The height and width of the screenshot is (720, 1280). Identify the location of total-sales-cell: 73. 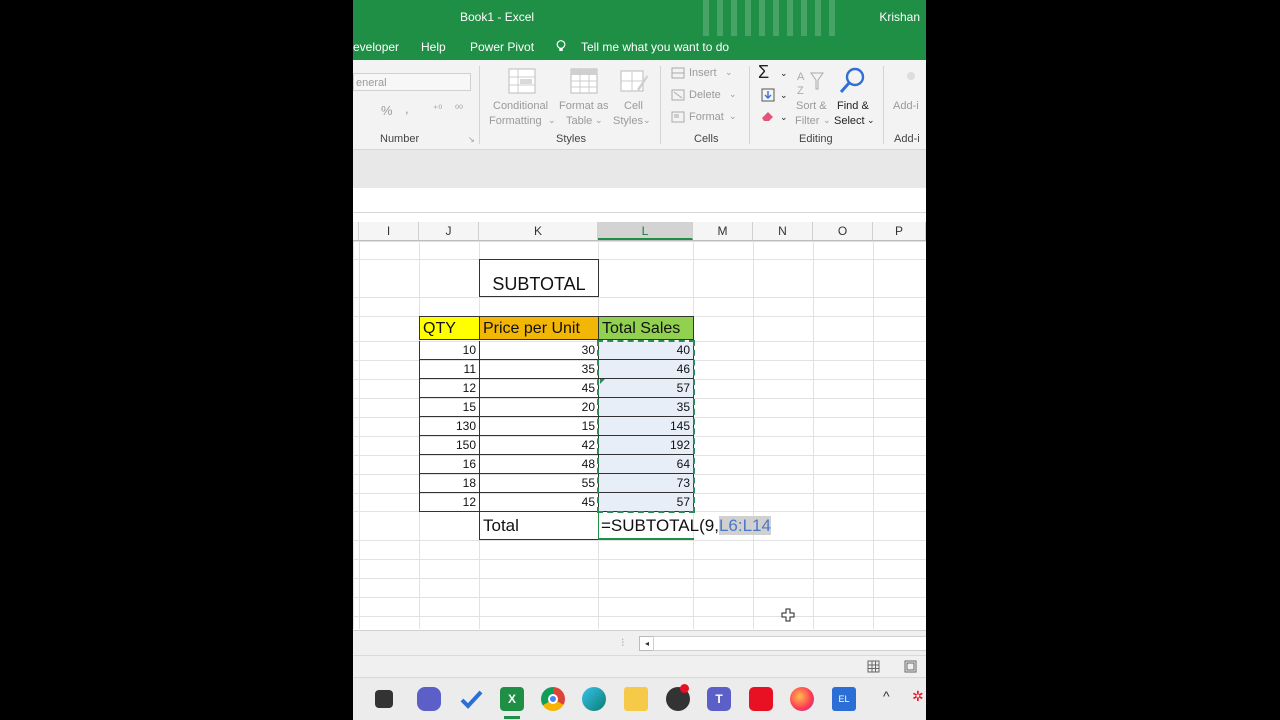
(646, 483).